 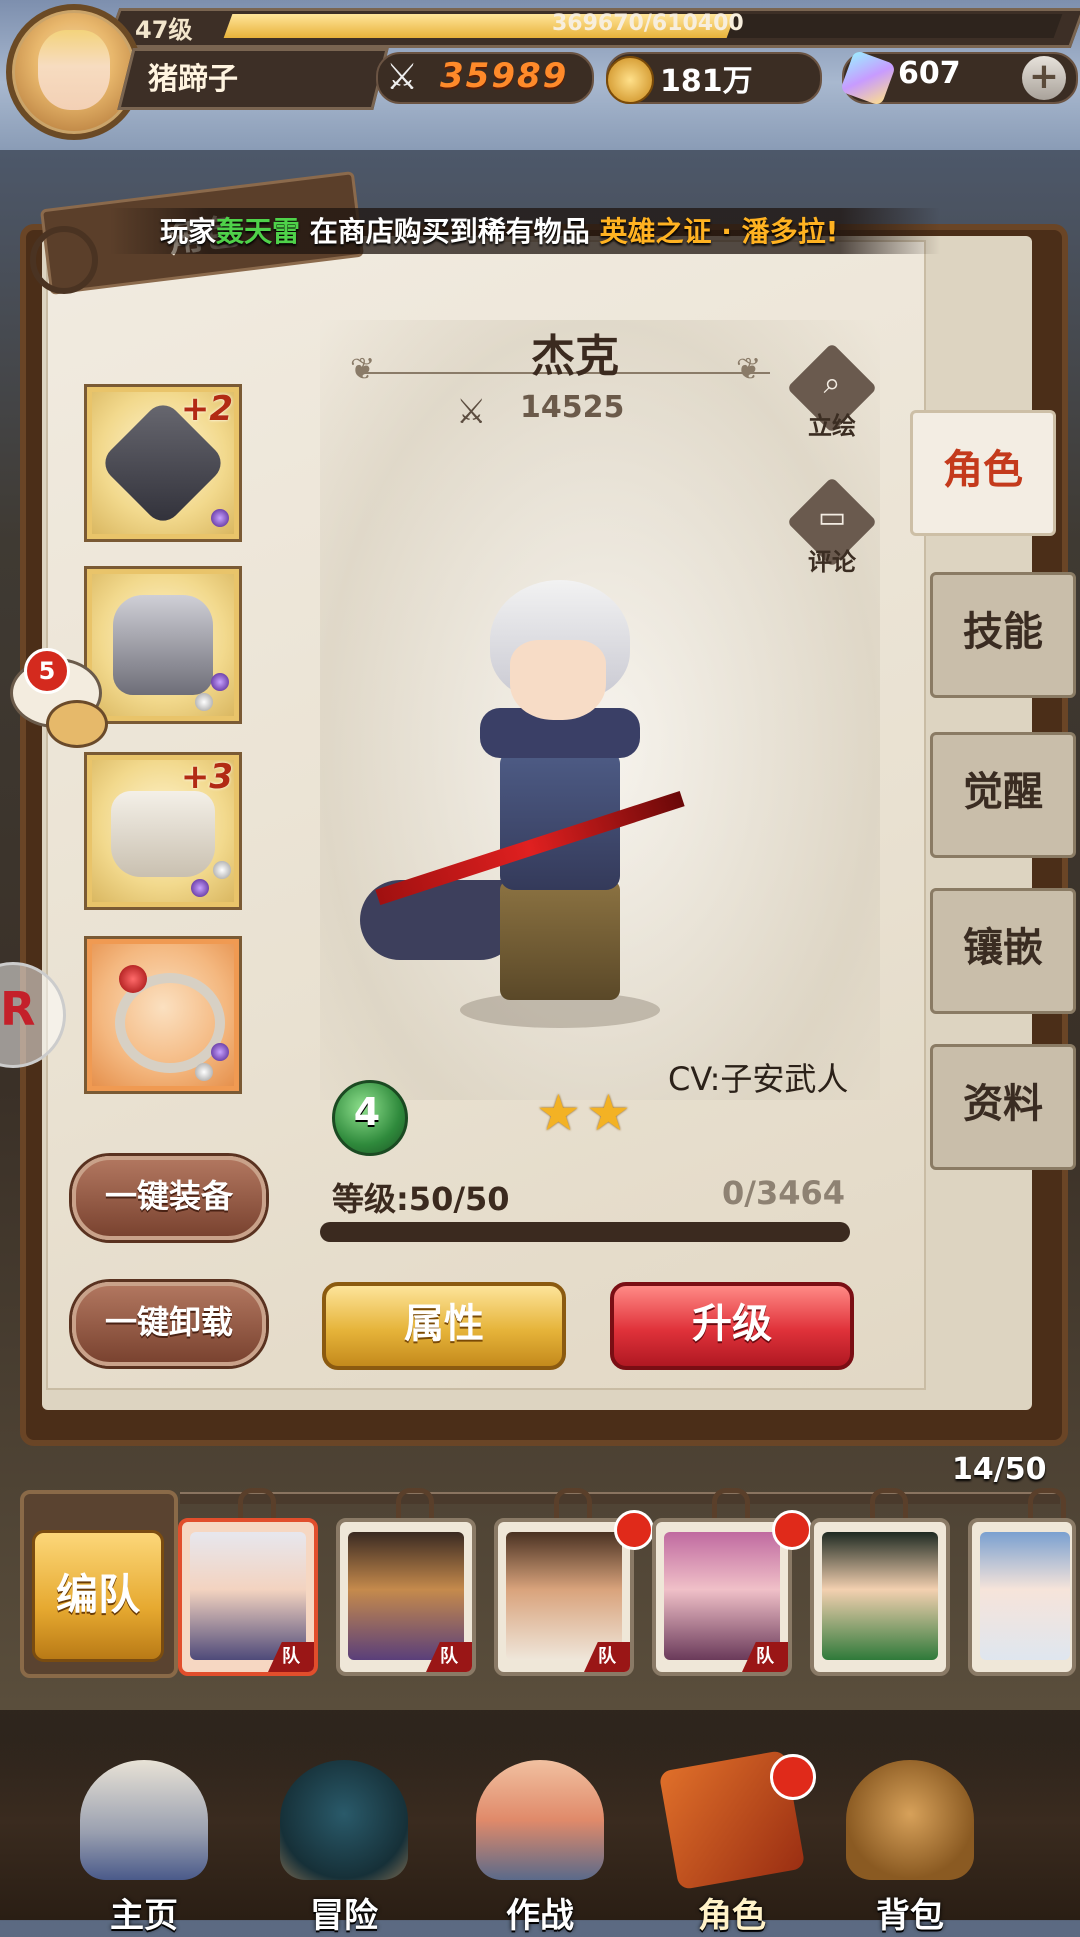 What do you see at coordinates (344, 1916) in the screenshot?
I see `nav-adventure-label: 冒险` at bounding box center [344, 1916].